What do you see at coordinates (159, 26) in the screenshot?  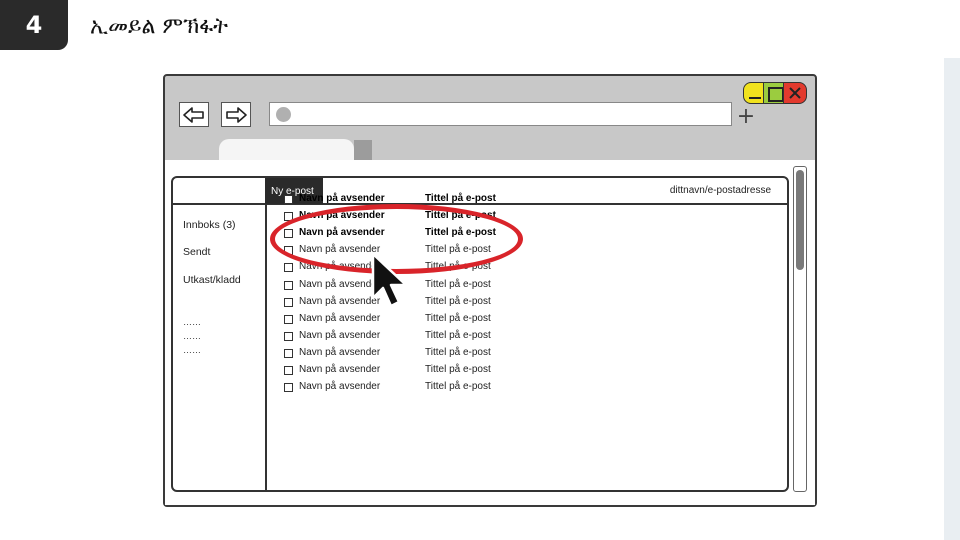 I see `slide-title: ኢመይል ምኽፋት` at bounding box center [159, 26].